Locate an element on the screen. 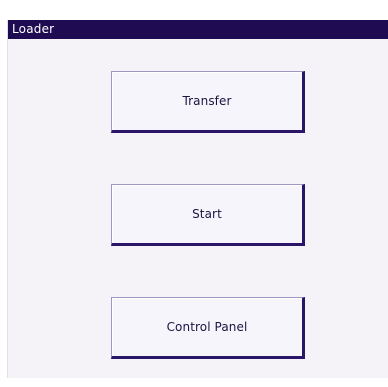 This screenshot has width=388, height=387. start-button: Start is located at coordinates (208, 215).